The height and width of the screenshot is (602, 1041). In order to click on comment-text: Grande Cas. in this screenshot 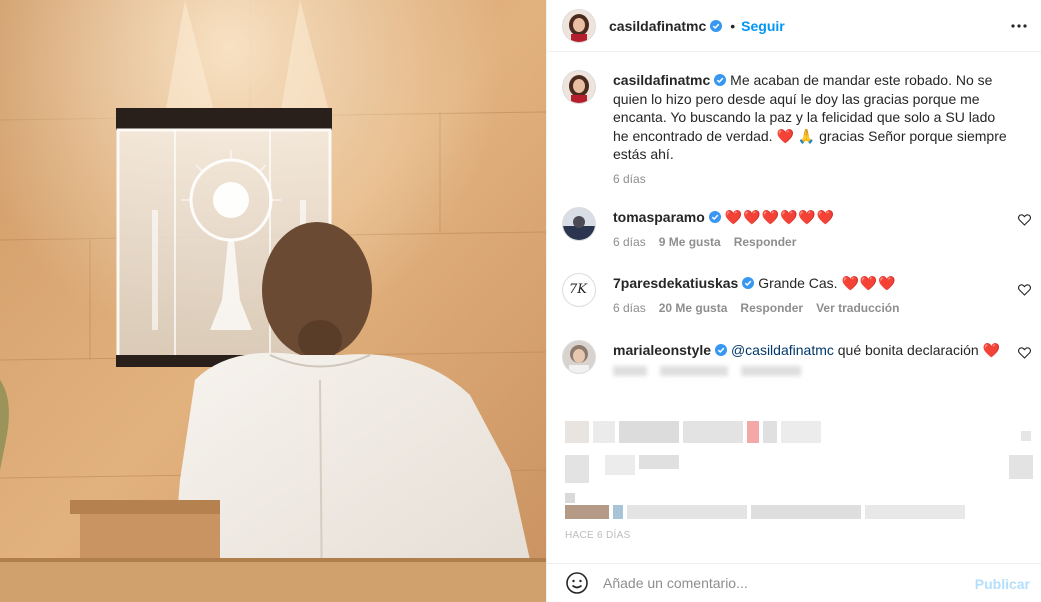, I will do `click(798, 283)`.